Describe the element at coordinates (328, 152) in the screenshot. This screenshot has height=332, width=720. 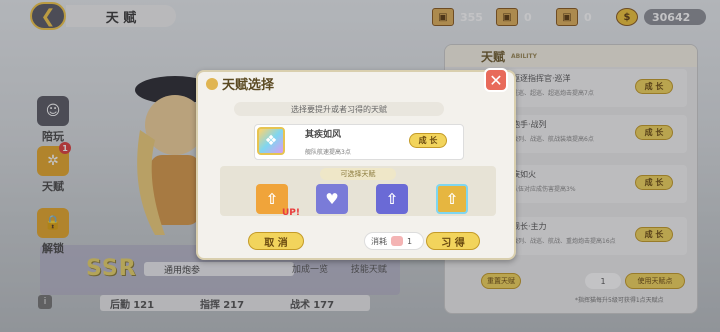
I see `current-talent-desc: 舰队航速提高3点` at that location.